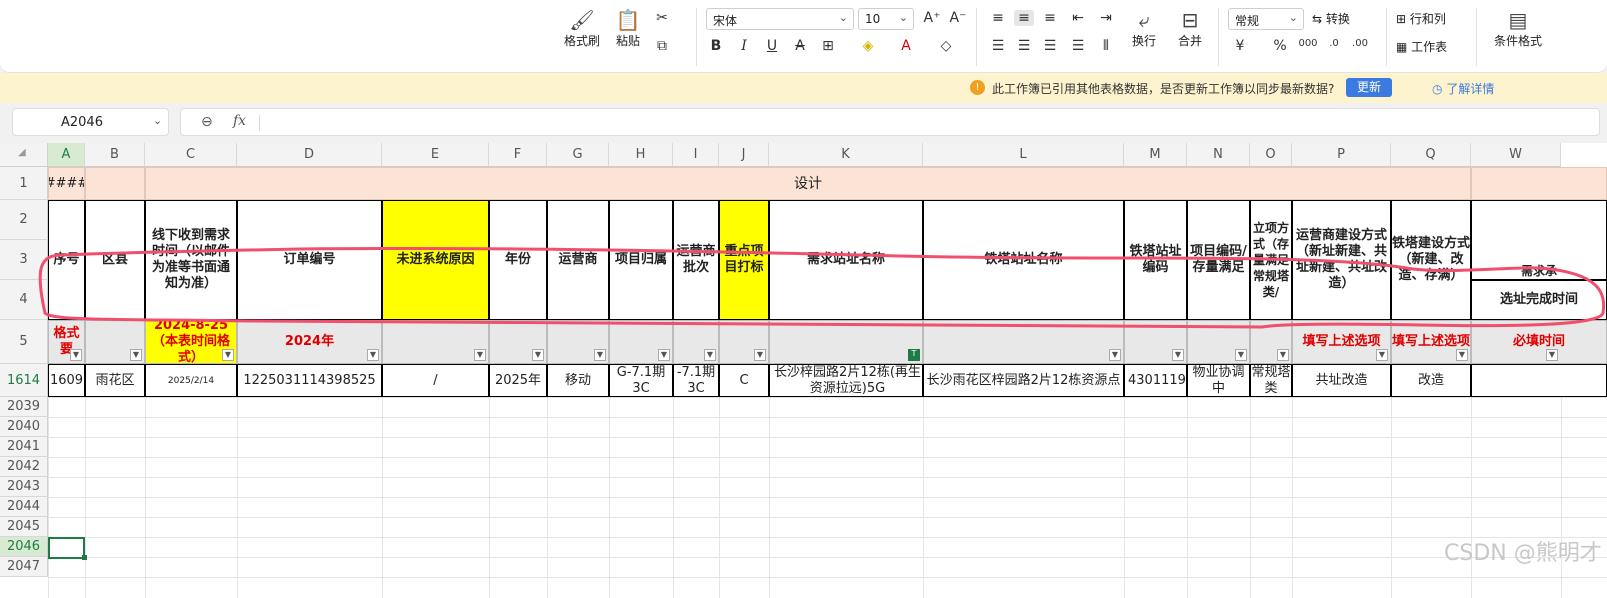 Image resolution: width=1607 pixels, height=598 pixels. I want to click on rows-cols-button: ⊞ 行和列, so click(1431, 18).